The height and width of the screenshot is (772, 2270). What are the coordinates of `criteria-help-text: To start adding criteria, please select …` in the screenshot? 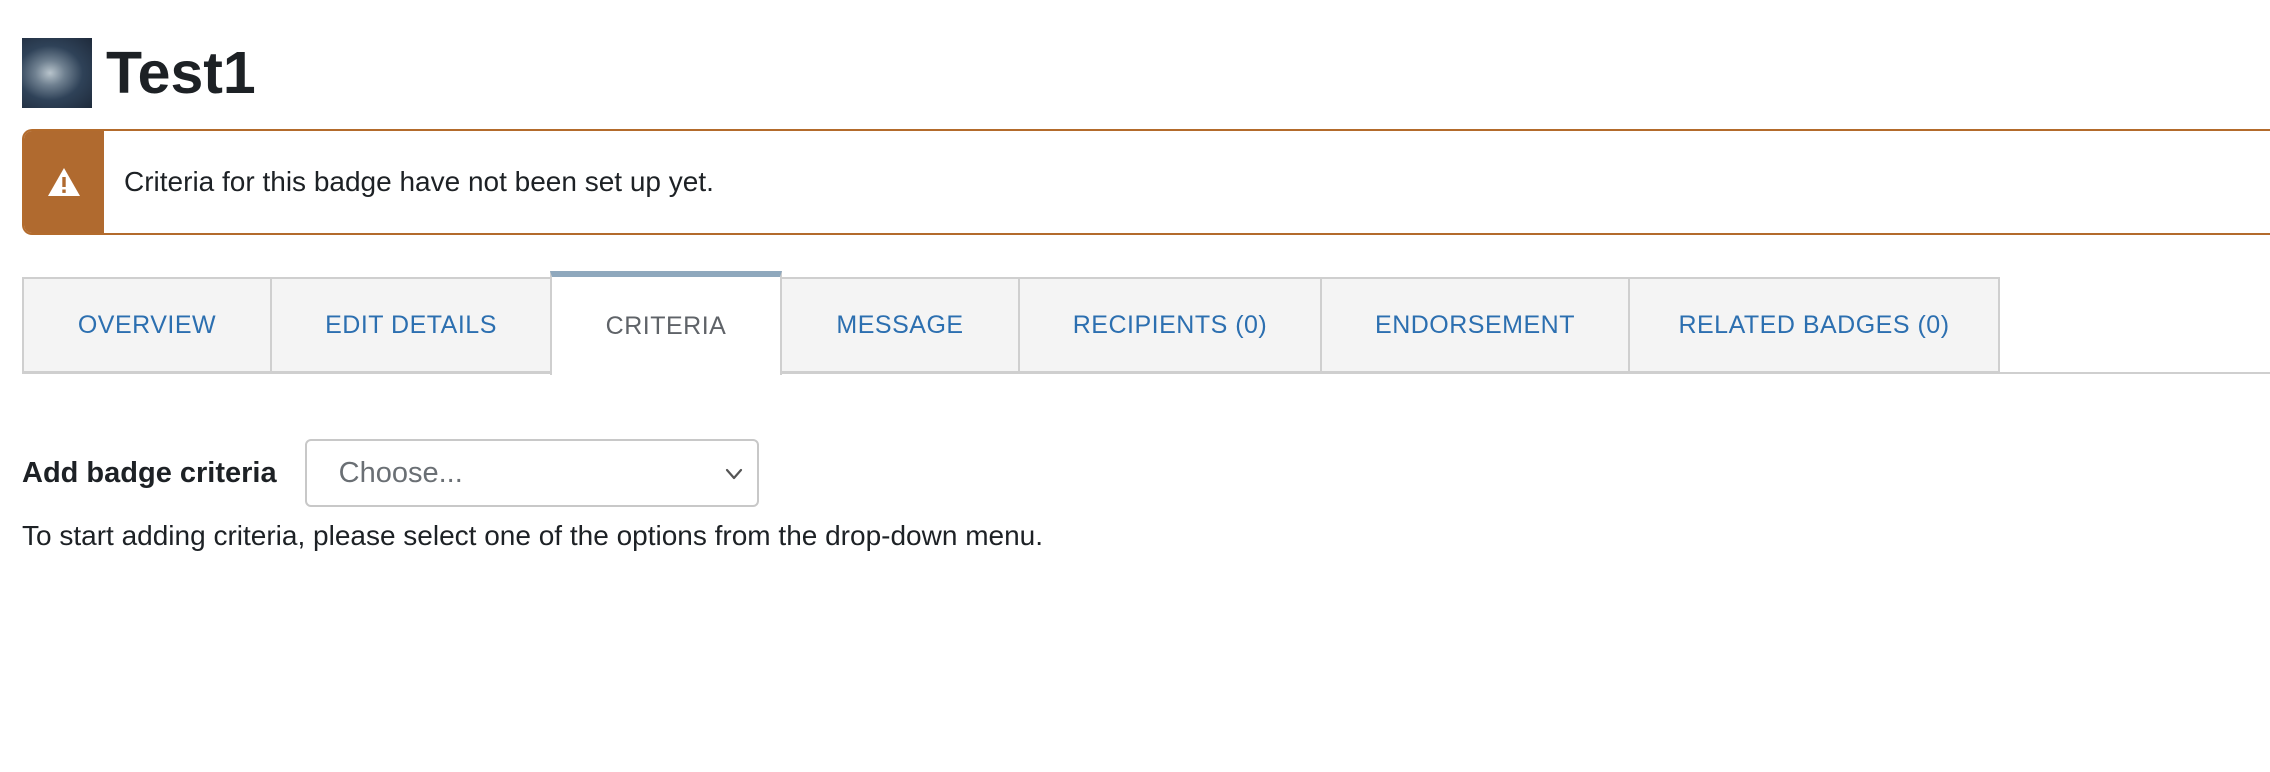 It's located at (533, 535).